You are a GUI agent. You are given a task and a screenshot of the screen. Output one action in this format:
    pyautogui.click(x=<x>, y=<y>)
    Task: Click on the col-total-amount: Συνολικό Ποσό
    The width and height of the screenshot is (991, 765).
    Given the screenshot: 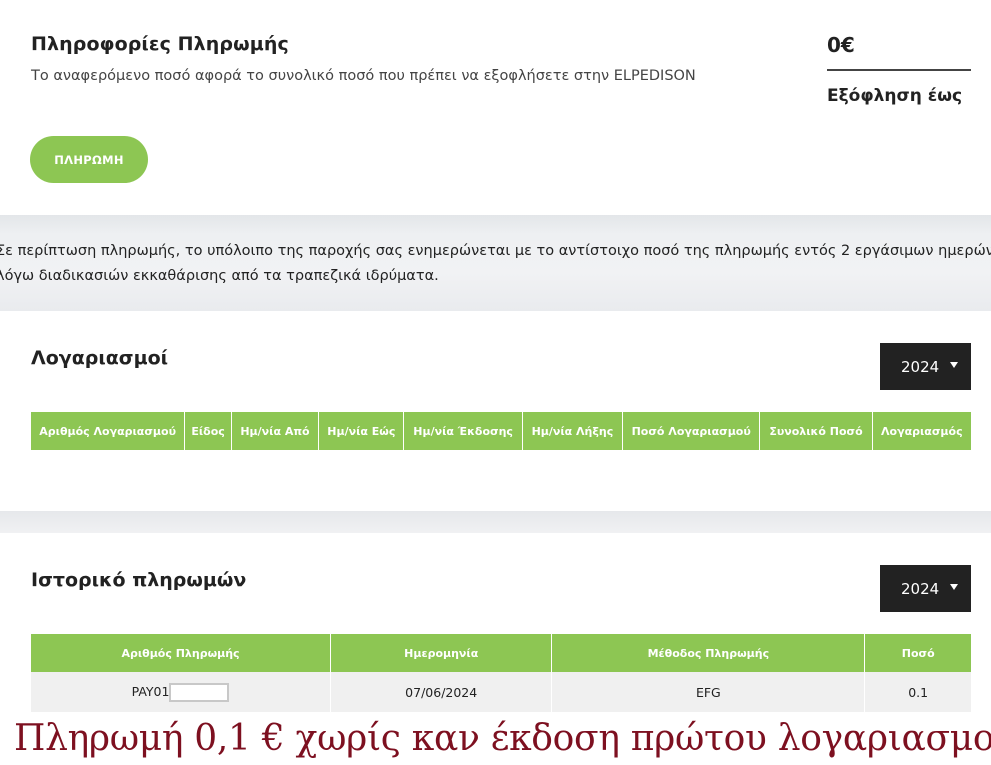 What is the action you would take?
    pyautogui.click(x=816, y=431)
    